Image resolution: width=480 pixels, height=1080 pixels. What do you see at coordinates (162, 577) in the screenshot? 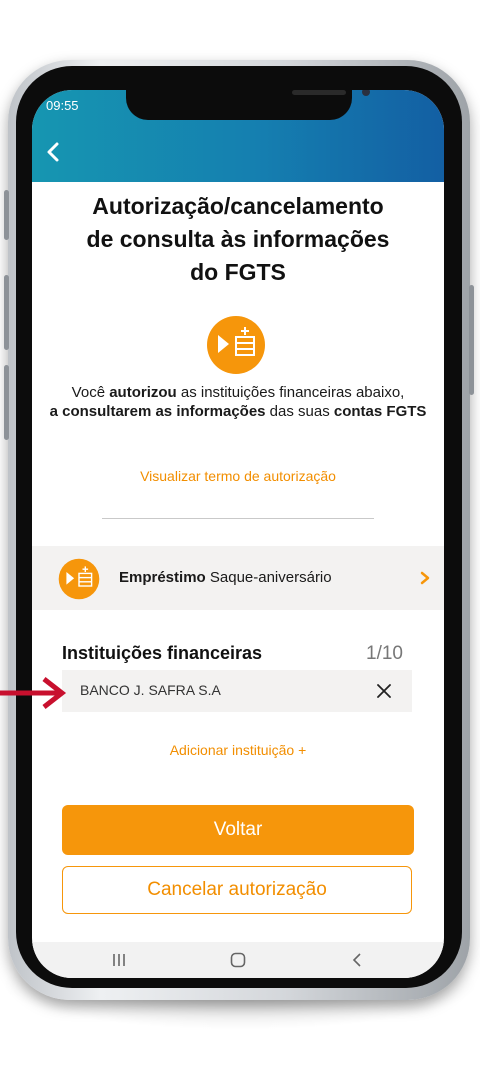
I see `product-name: Empréstimo` at bounding box center [162, 577].